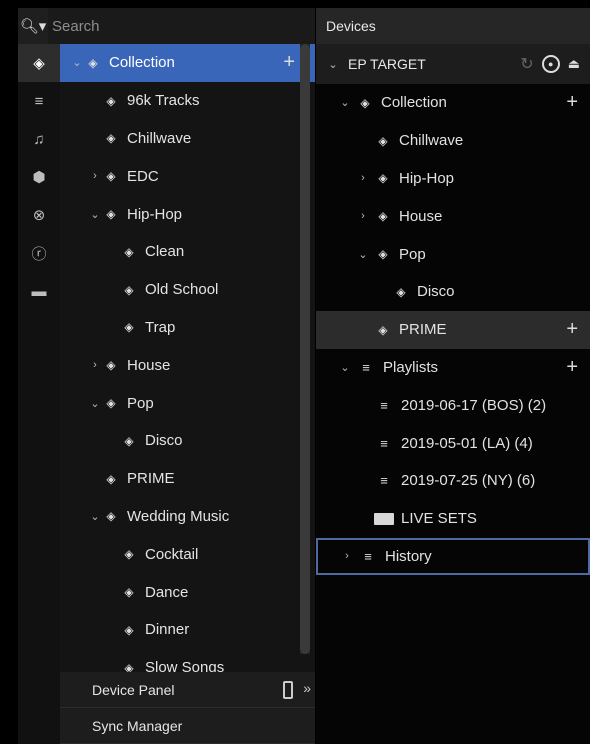  I want to click on device-tree-item: LIVE SETS, so click(453, 519).